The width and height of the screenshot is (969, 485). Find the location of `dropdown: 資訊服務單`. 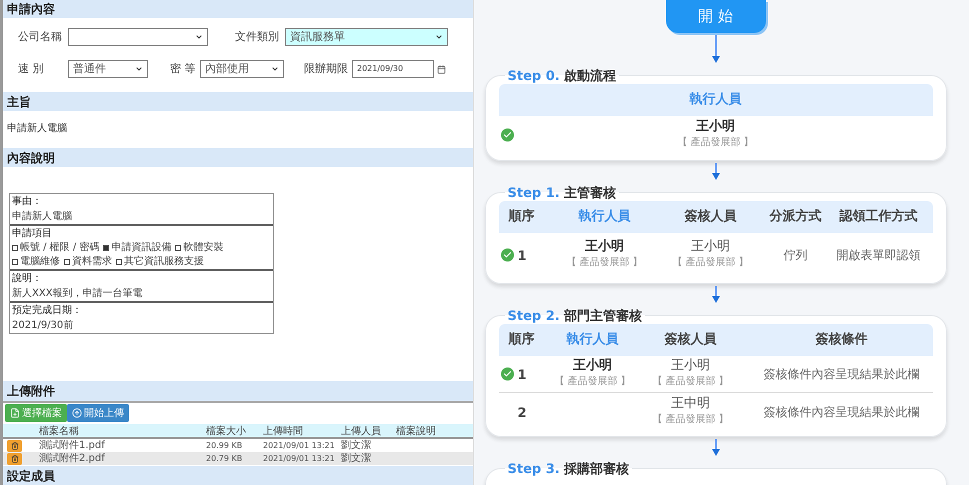

dropdown: 資訊服務單 is located at coordinates (366, 37).